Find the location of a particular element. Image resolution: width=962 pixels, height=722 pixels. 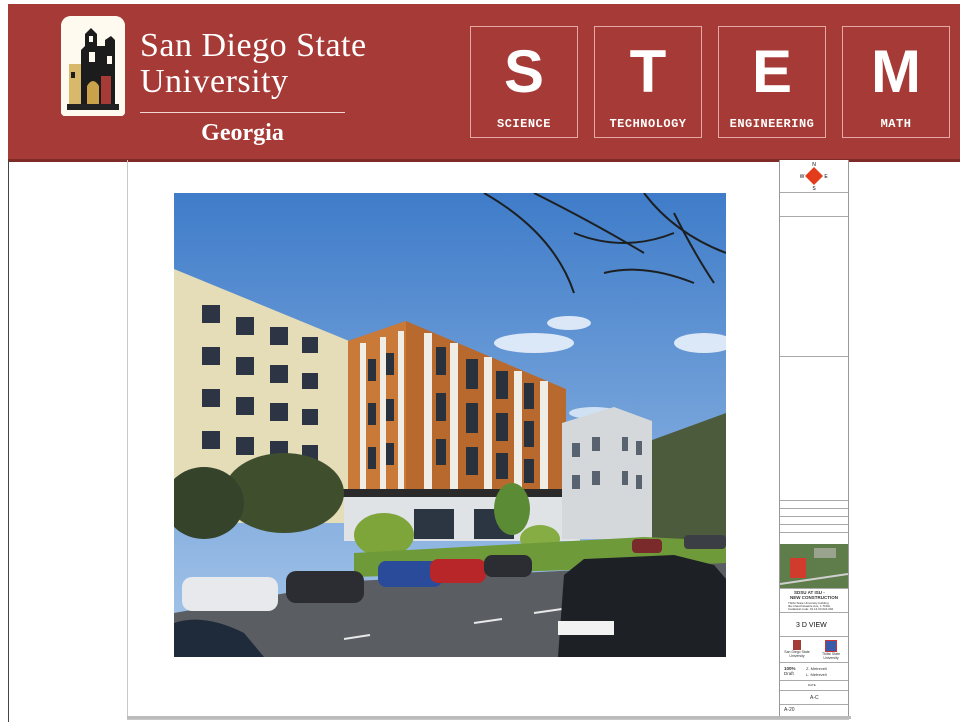

site-plan-thumbnail is located at coordinates (814, 566).